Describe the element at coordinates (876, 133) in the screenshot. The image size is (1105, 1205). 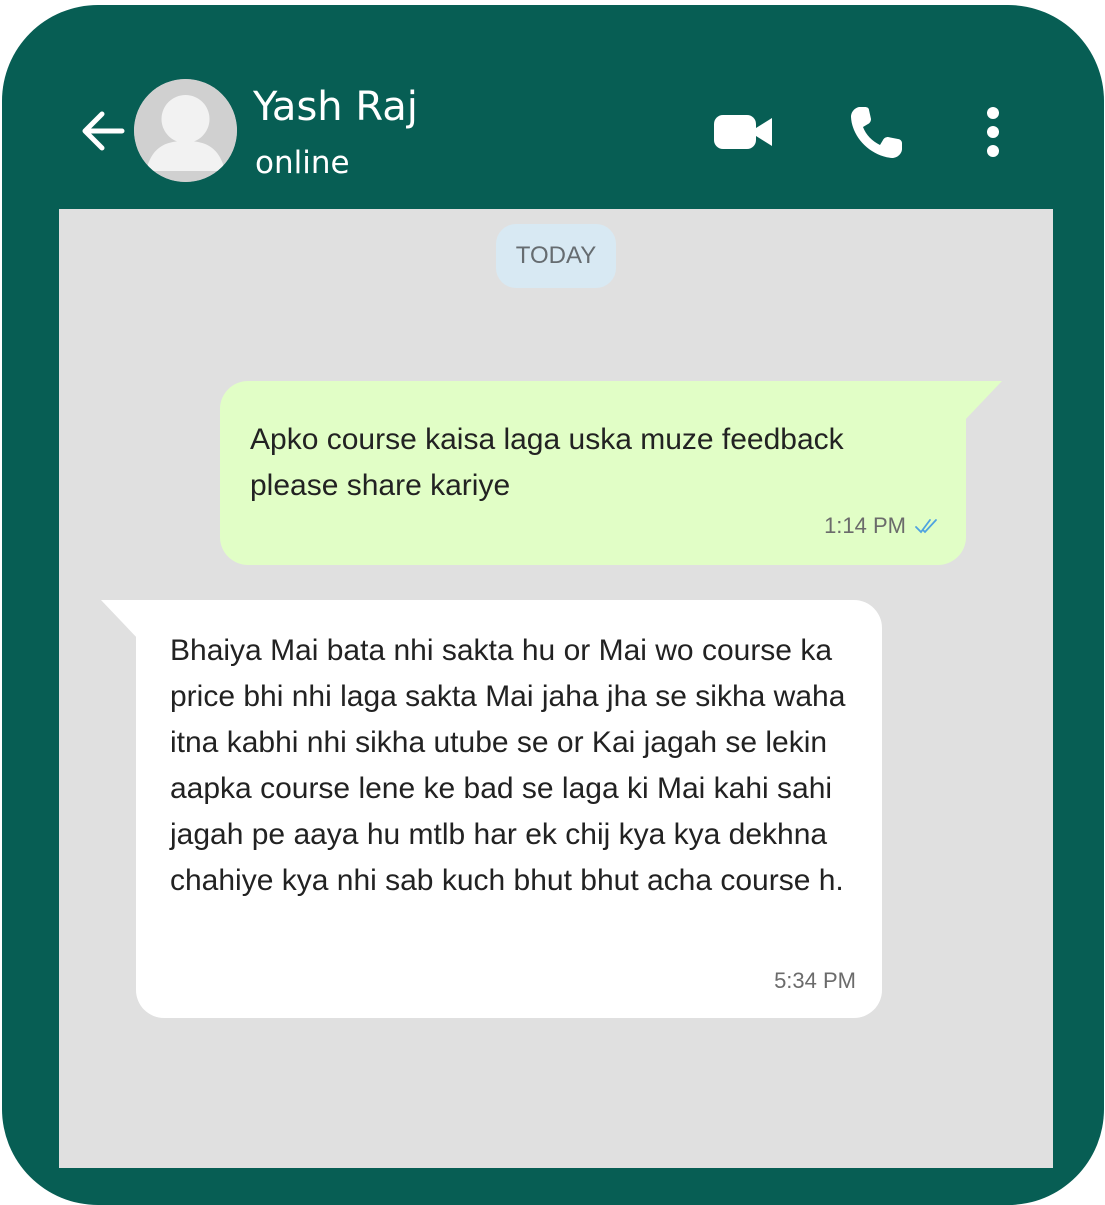
I see `phone-call-icon` at that location.